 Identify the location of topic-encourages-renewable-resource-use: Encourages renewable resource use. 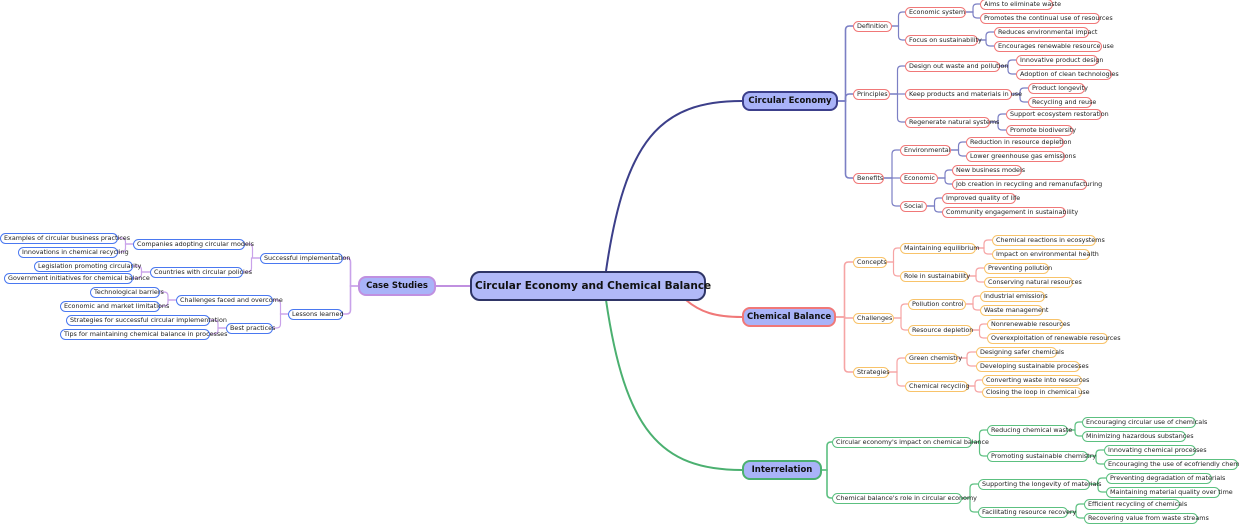
(1054, 46).